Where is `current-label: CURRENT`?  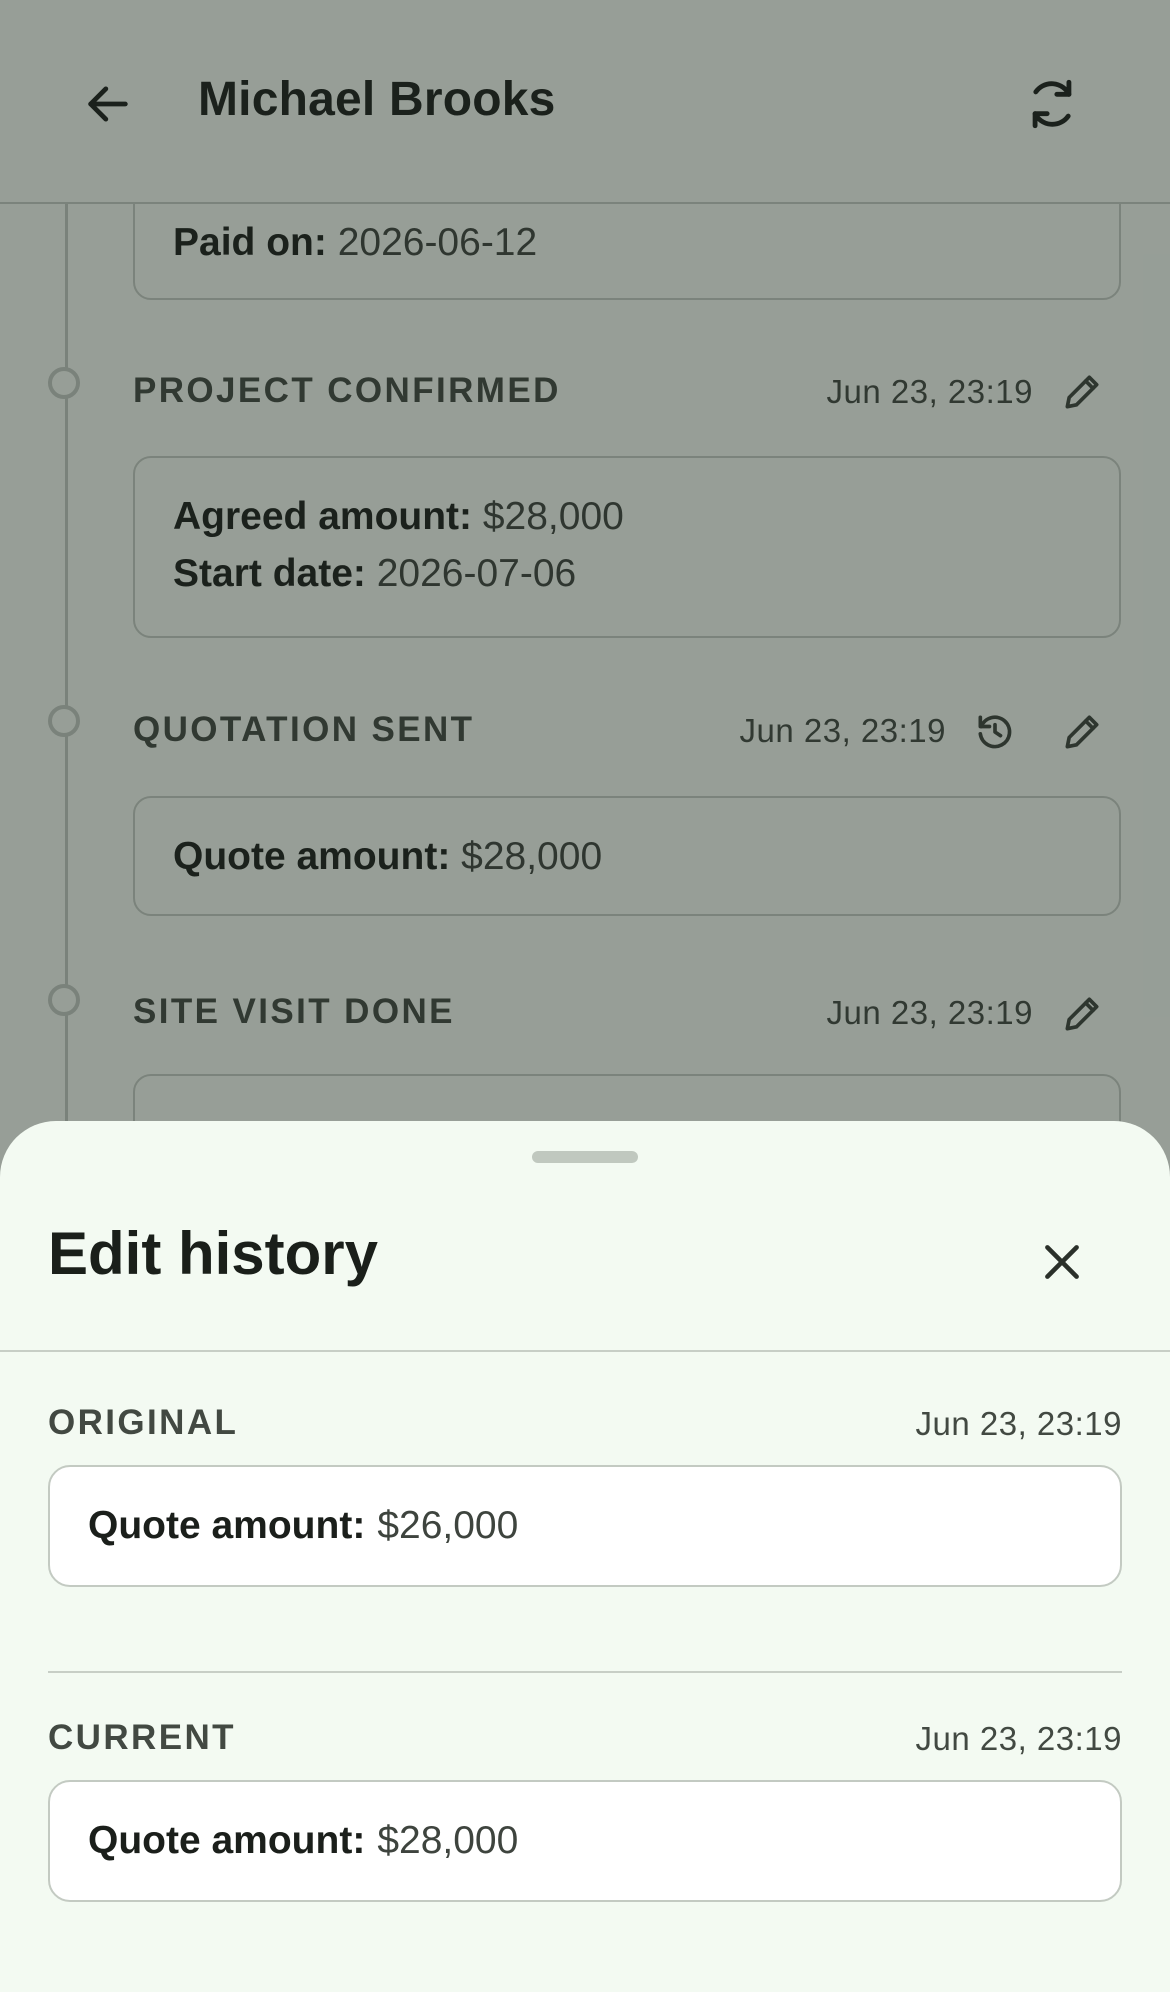
current-label: CURRENT is located at coordinates (142, 1737).